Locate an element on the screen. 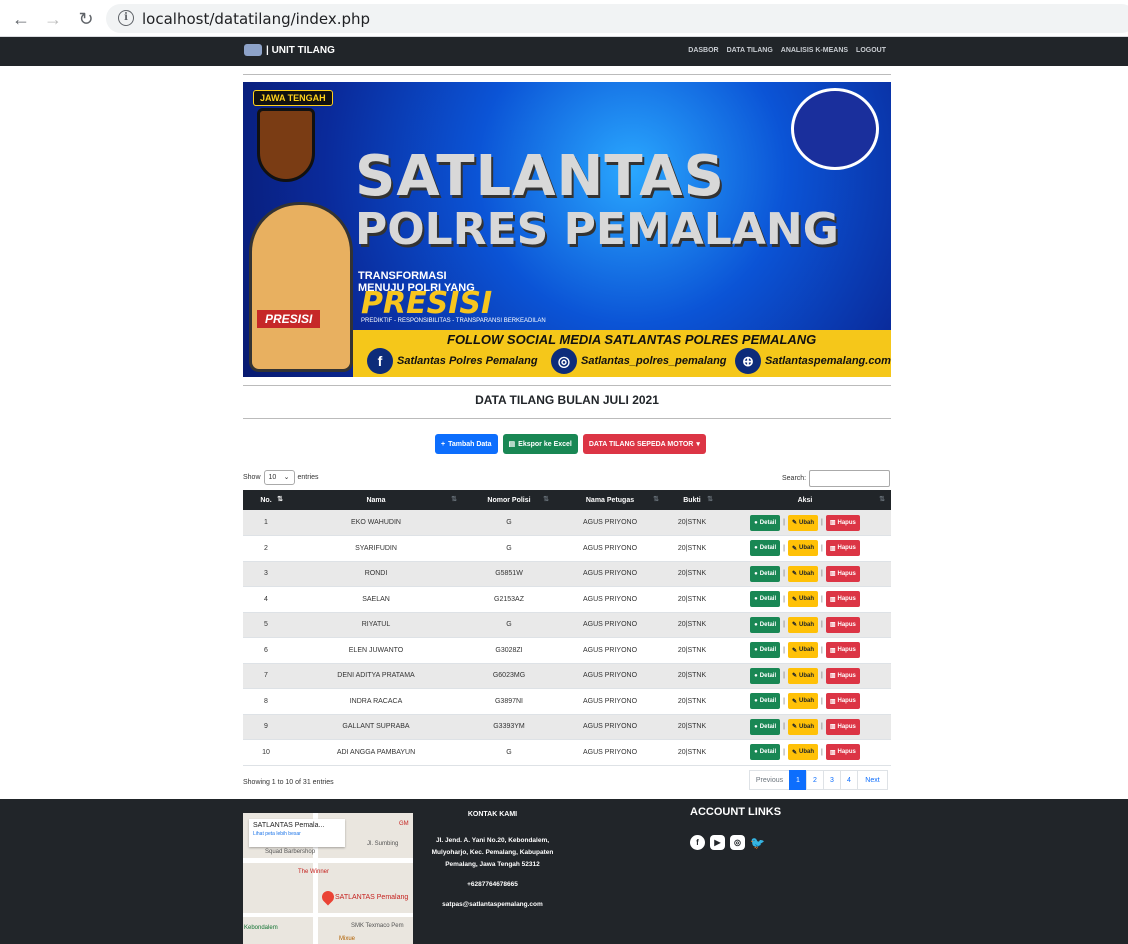  nav-data-tilang: DATA TILANG is located at coordinates (750, 50).